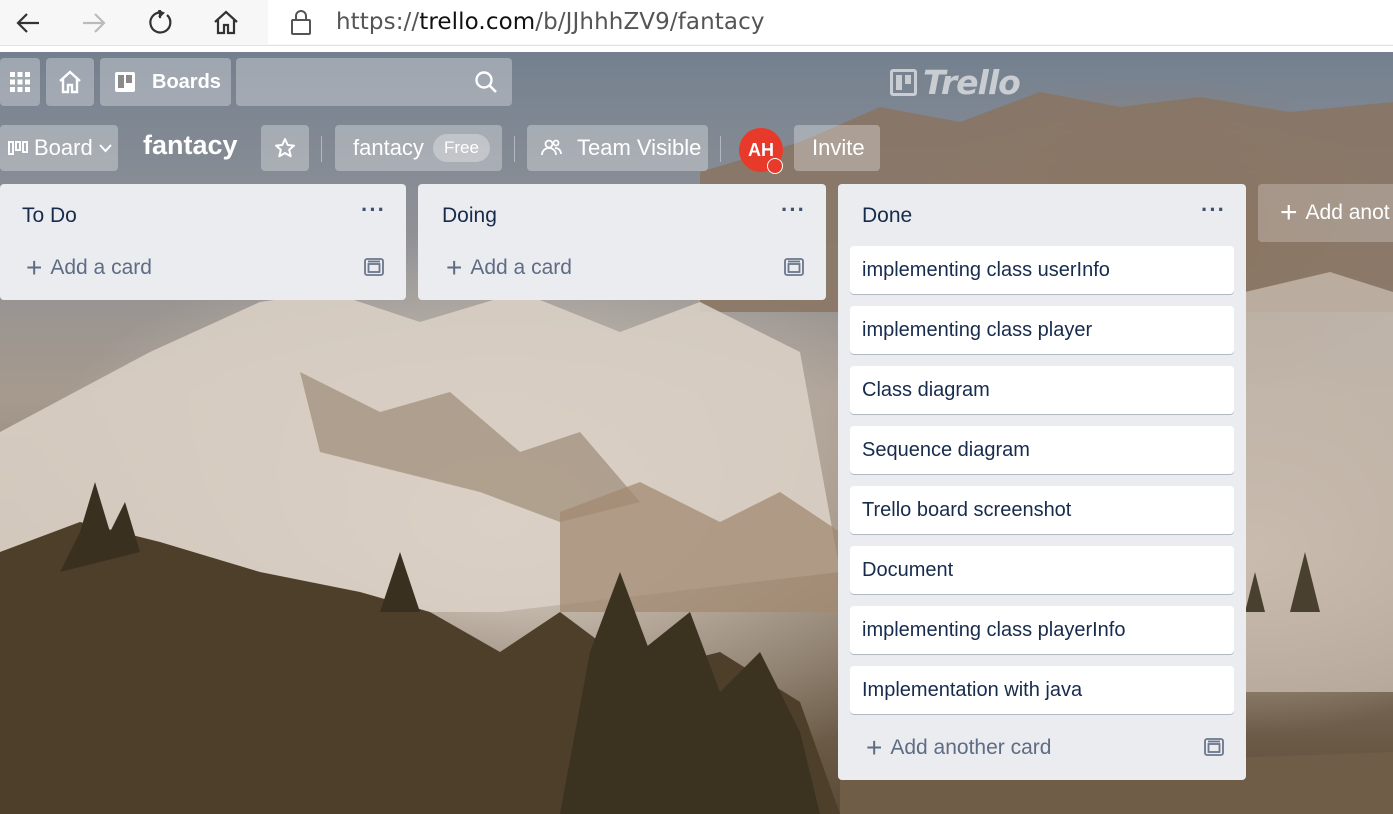  I want to click on member-avatar: AH, so click(761, 151).